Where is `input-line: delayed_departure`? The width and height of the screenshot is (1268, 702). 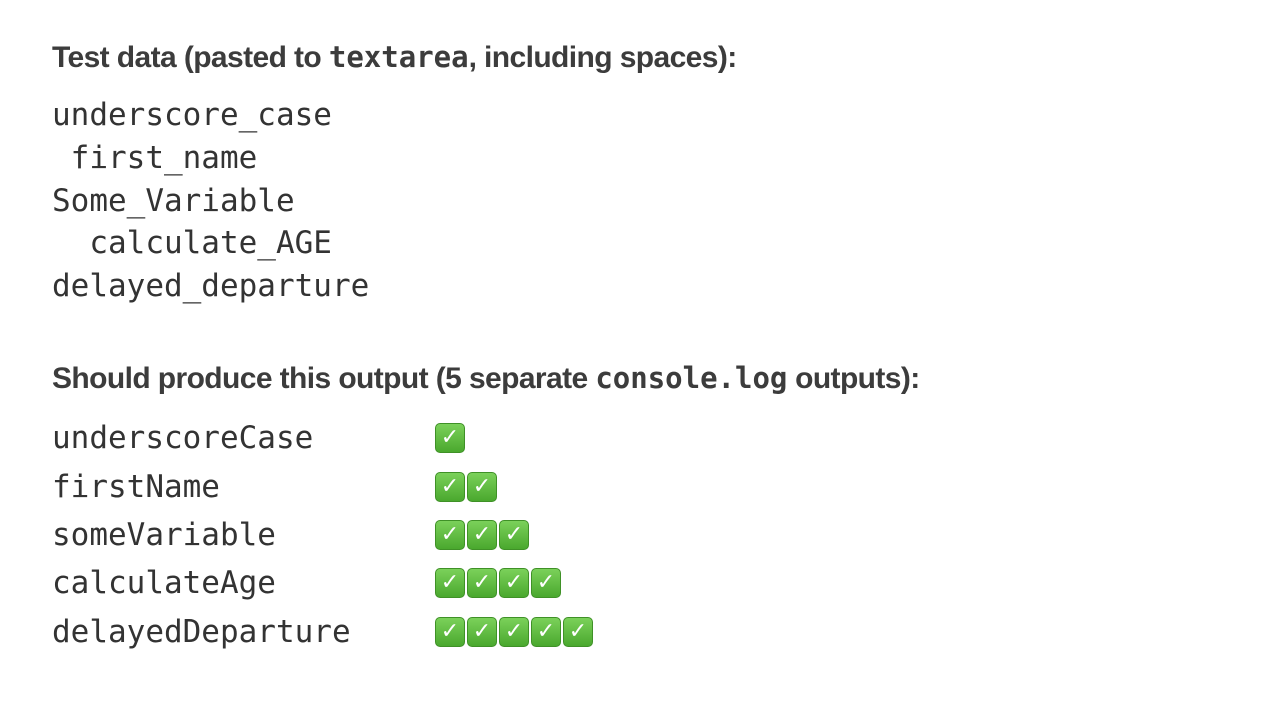 input-line: delayed_departure is located at coordinates (211, 286).